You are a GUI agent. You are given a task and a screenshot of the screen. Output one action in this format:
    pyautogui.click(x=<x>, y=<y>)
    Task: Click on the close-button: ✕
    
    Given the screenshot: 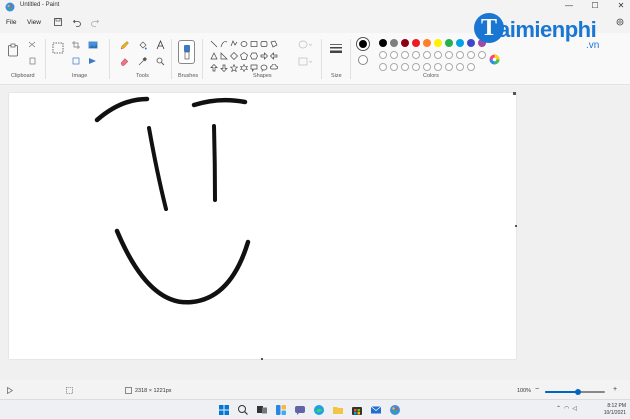 What is the action you would take?
    pyautogui.click(x=621, y=5)
    